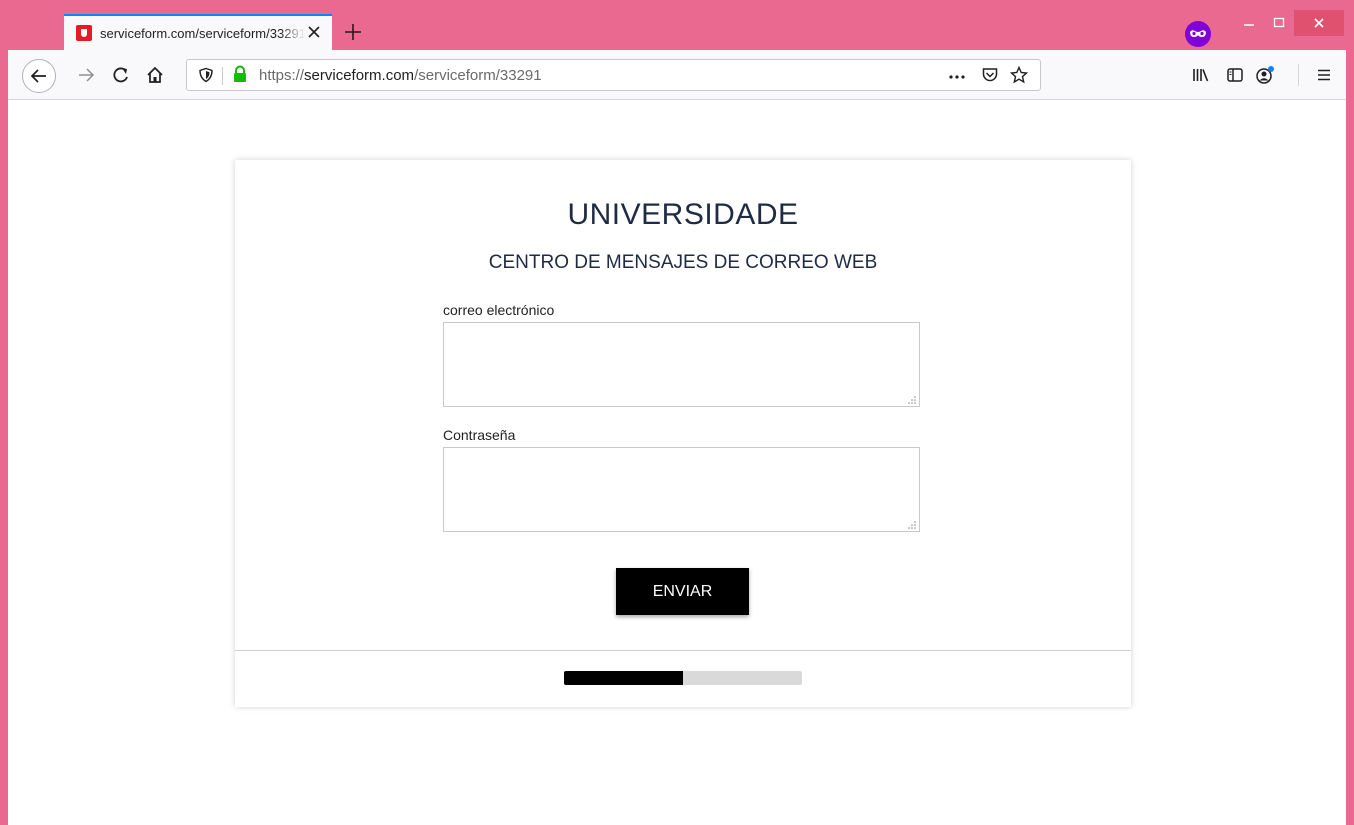 The image size is (1354, 825). I want to click on close-tab-icon, so click(314, 32).